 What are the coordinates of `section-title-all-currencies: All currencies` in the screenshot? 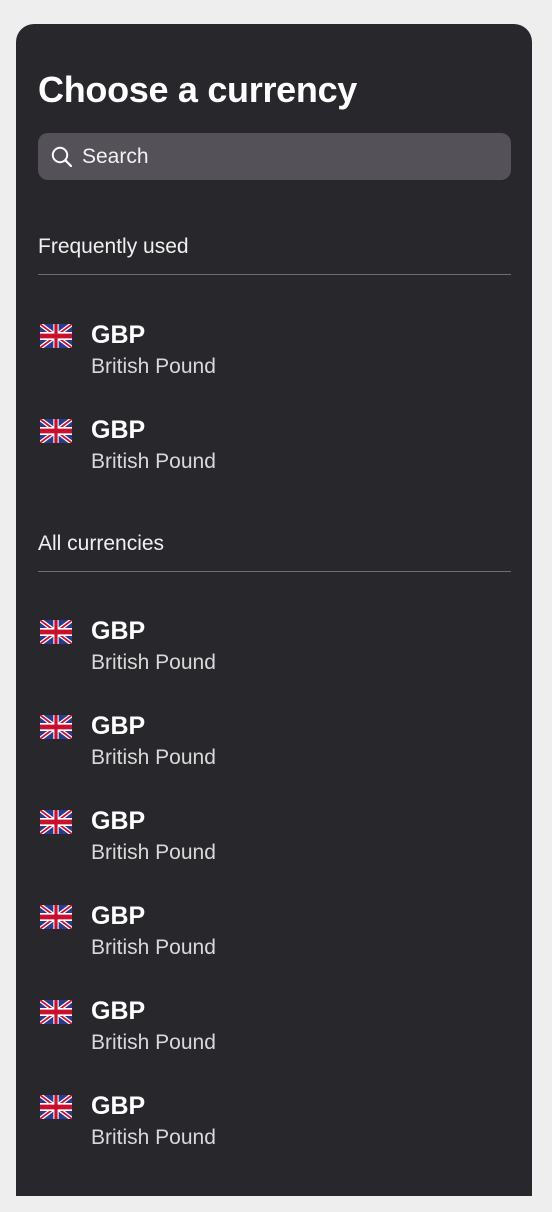 It's located at (101, 543).